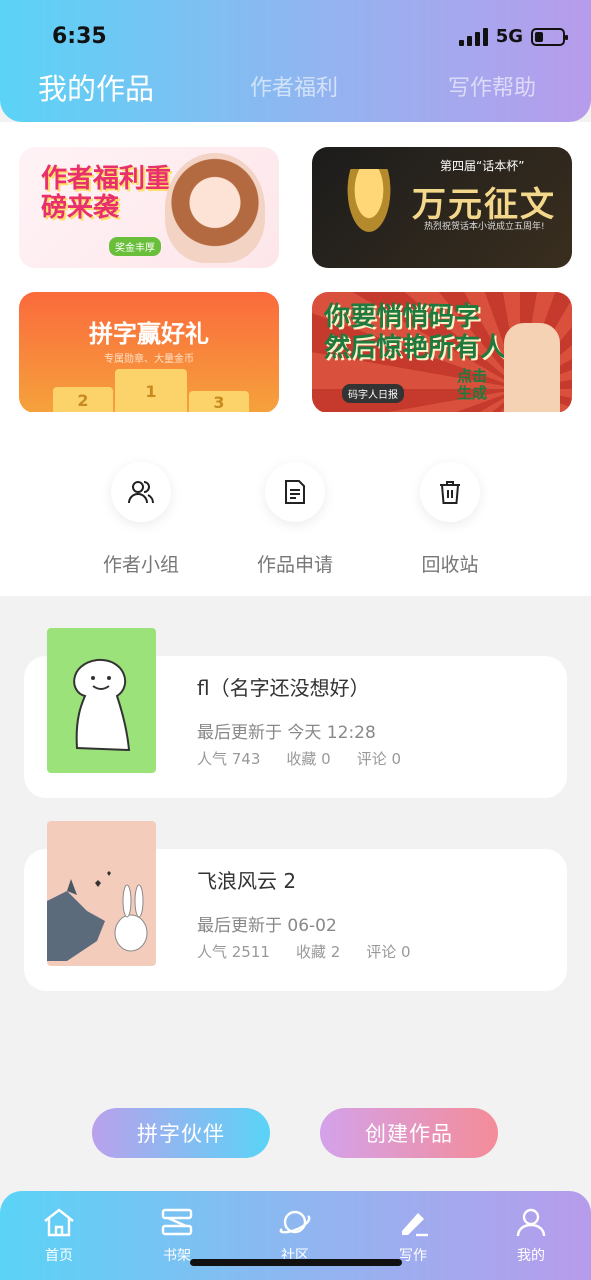  I want to click on action-author-group: 作者小组, so click(141, 519).